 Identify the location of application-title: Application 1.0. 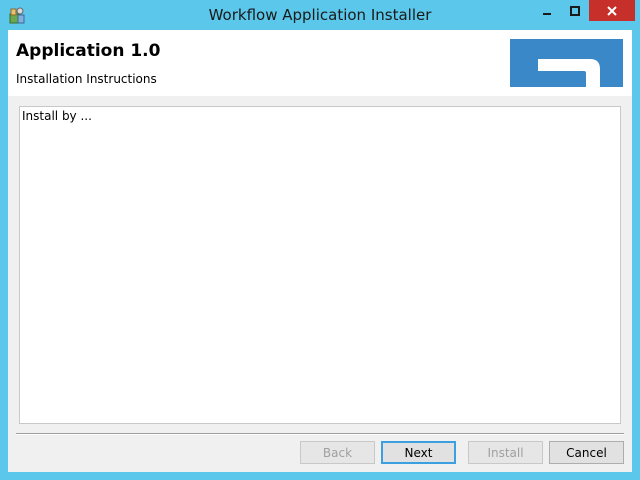
(88, 51).